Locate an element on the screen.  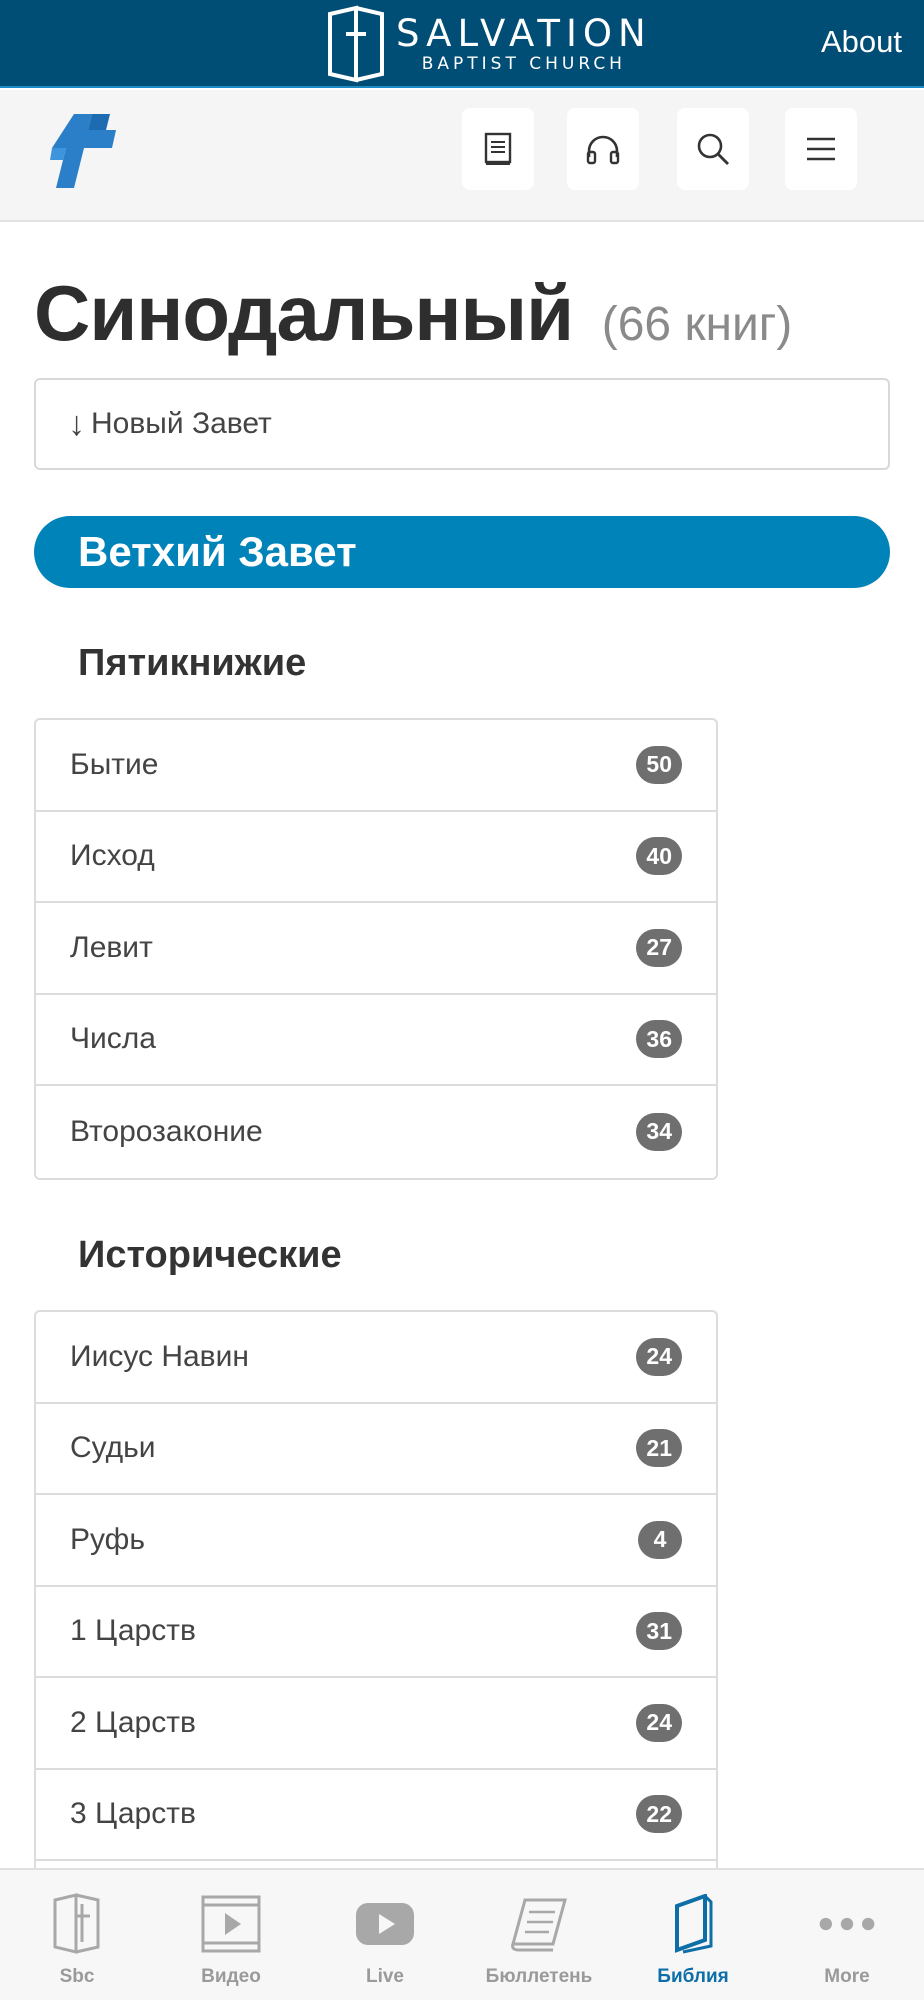
video-icon is located at coordinates (231, 1924).